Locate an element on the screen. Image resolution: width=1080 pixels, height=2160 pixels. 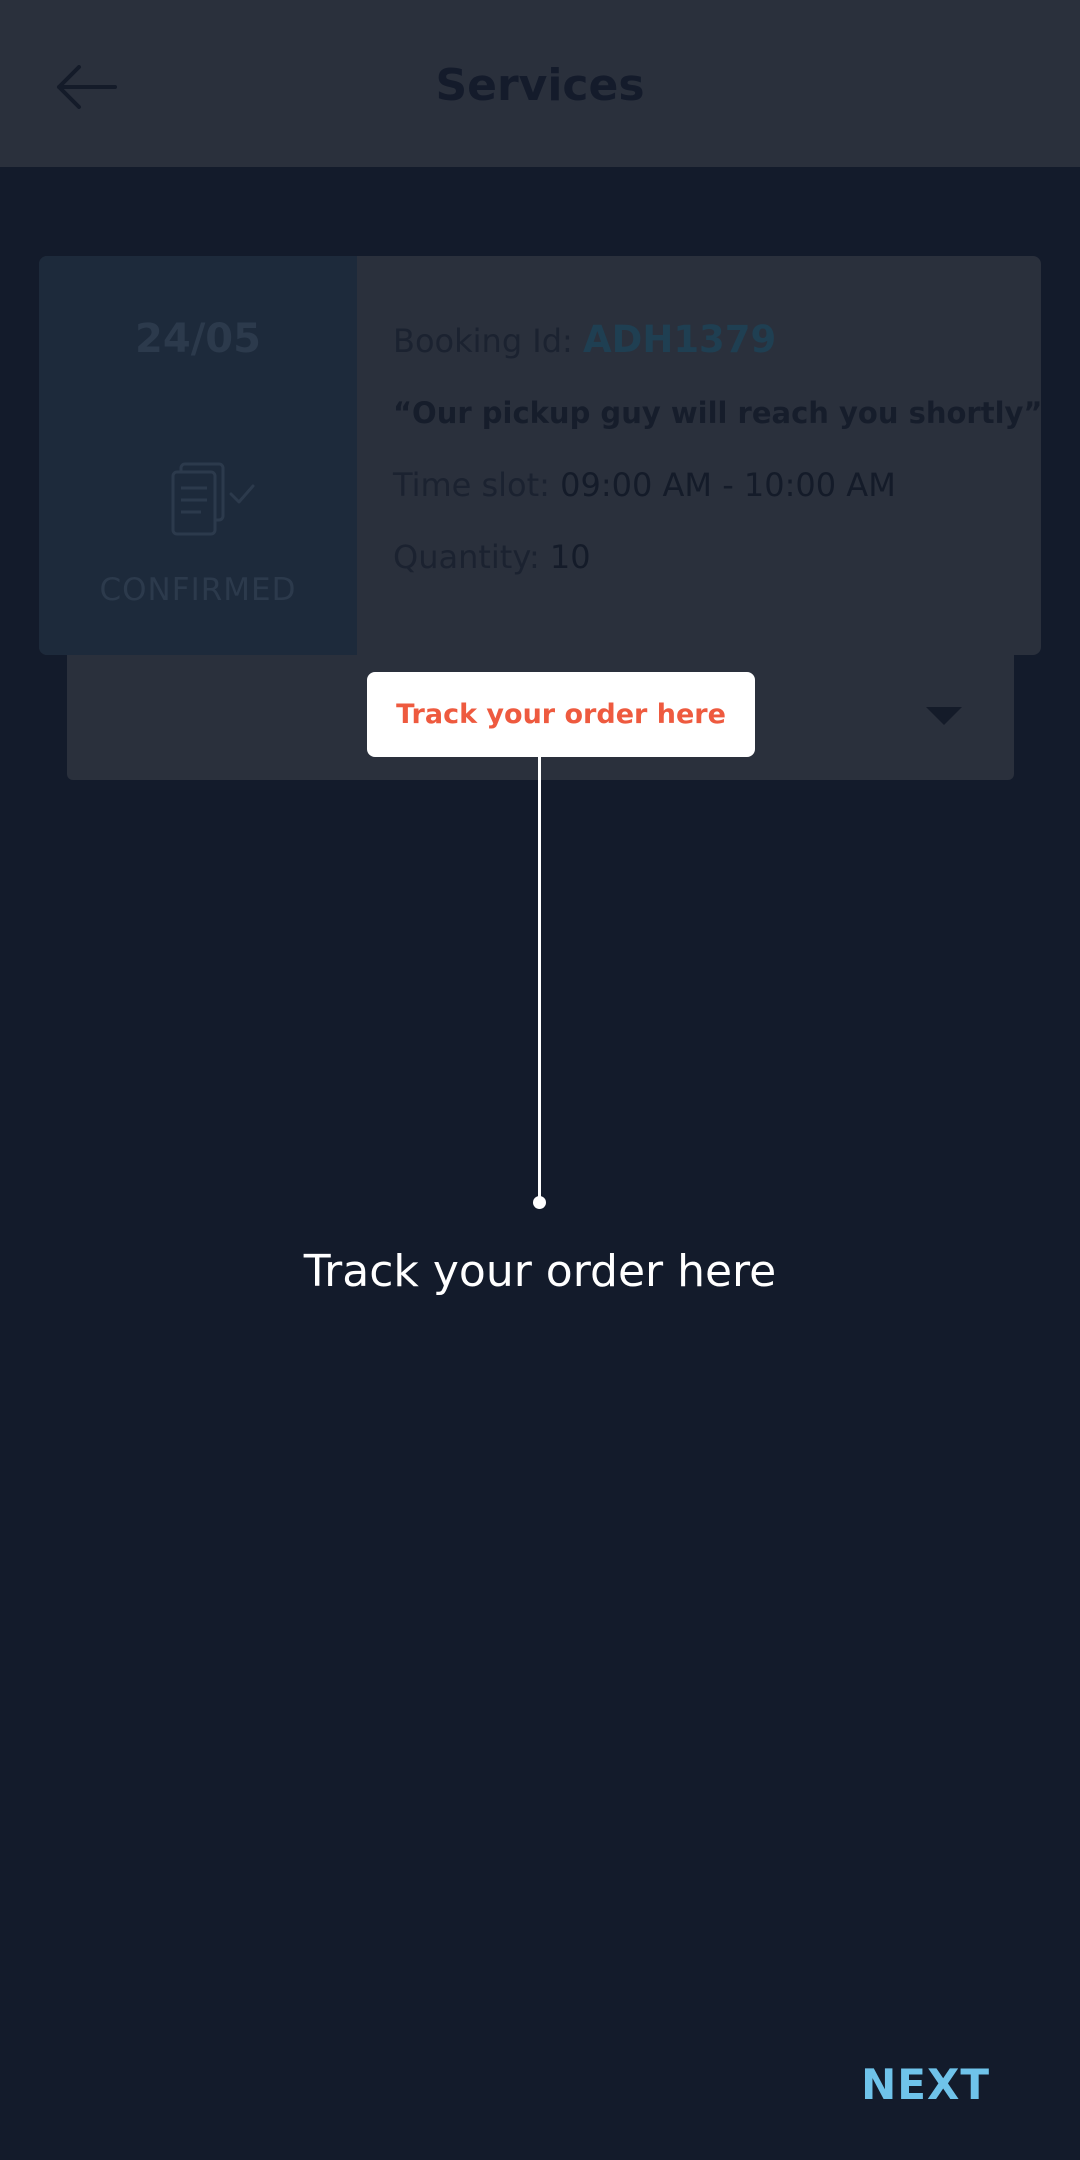
time-slot-label: Time slot: is located at coordinates (471, 485).